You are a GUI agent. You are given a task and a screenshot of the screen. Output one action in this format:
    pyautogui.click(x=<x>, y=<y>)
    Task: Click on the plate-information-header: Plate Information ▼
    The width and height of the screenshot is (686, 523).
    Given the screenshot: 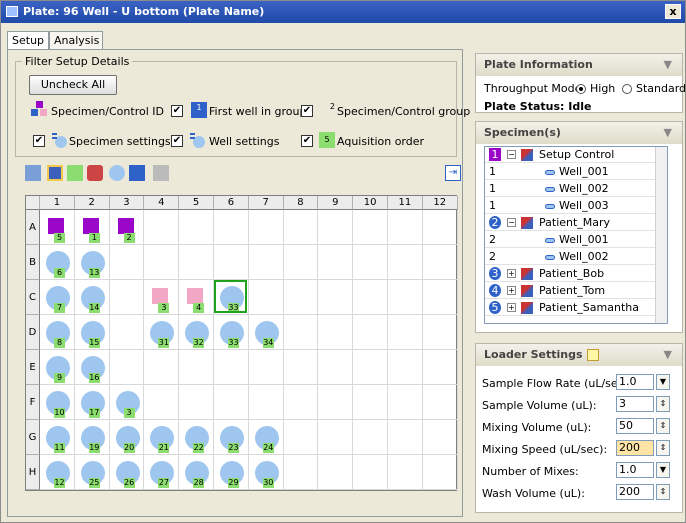 What is the action you would take?
    pyautogui.click(x=579, y=65)
    